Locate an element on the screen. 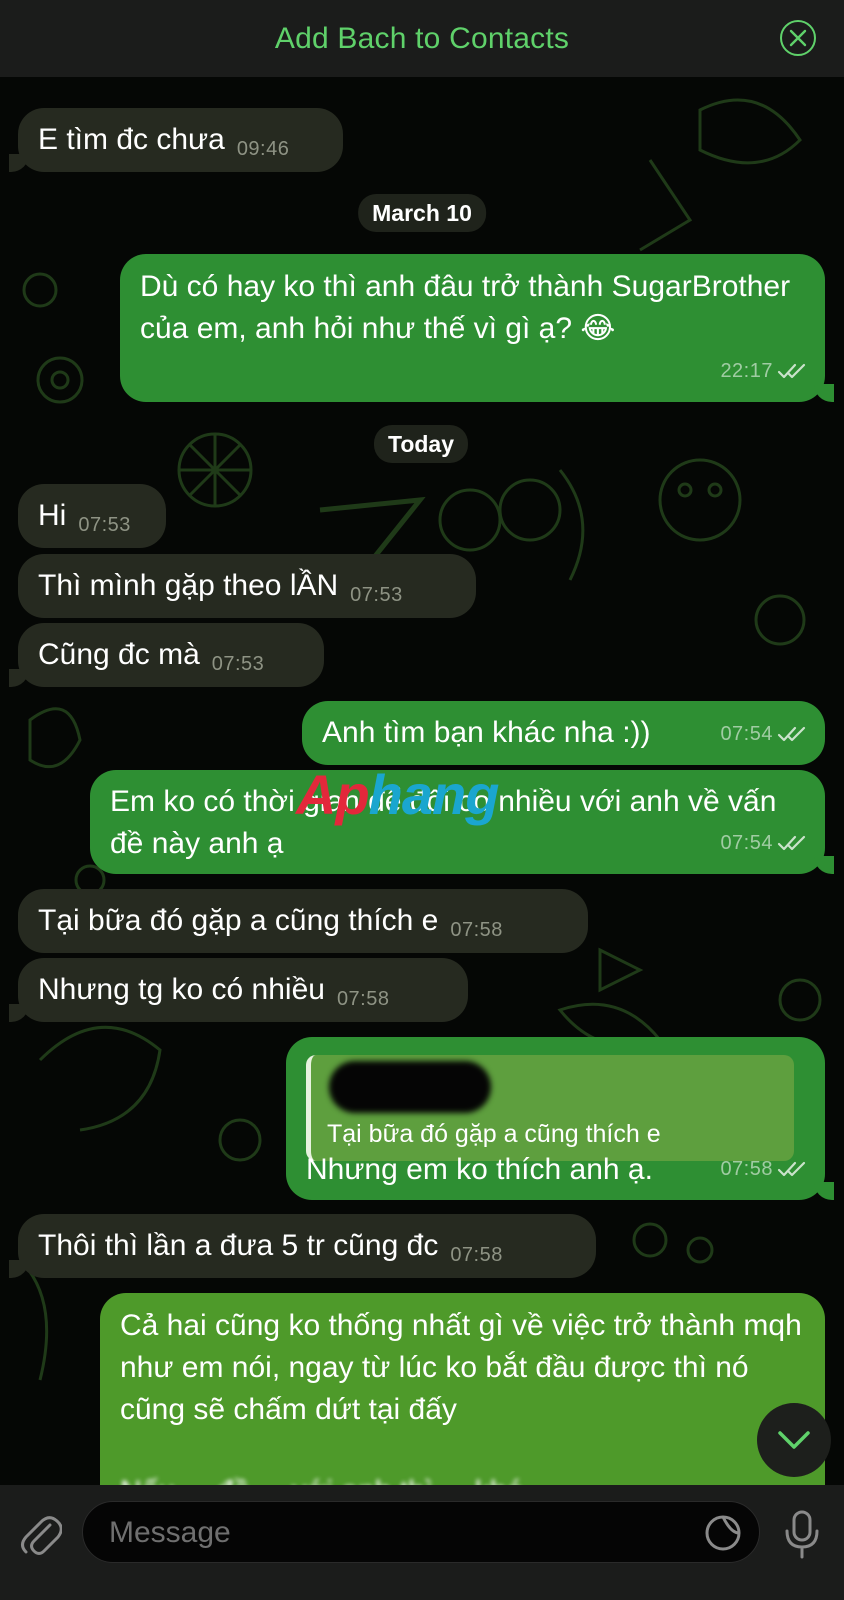 This screenshot has width=844, height=1600. chevron-down-icon is located at coordinates (794, 1440).